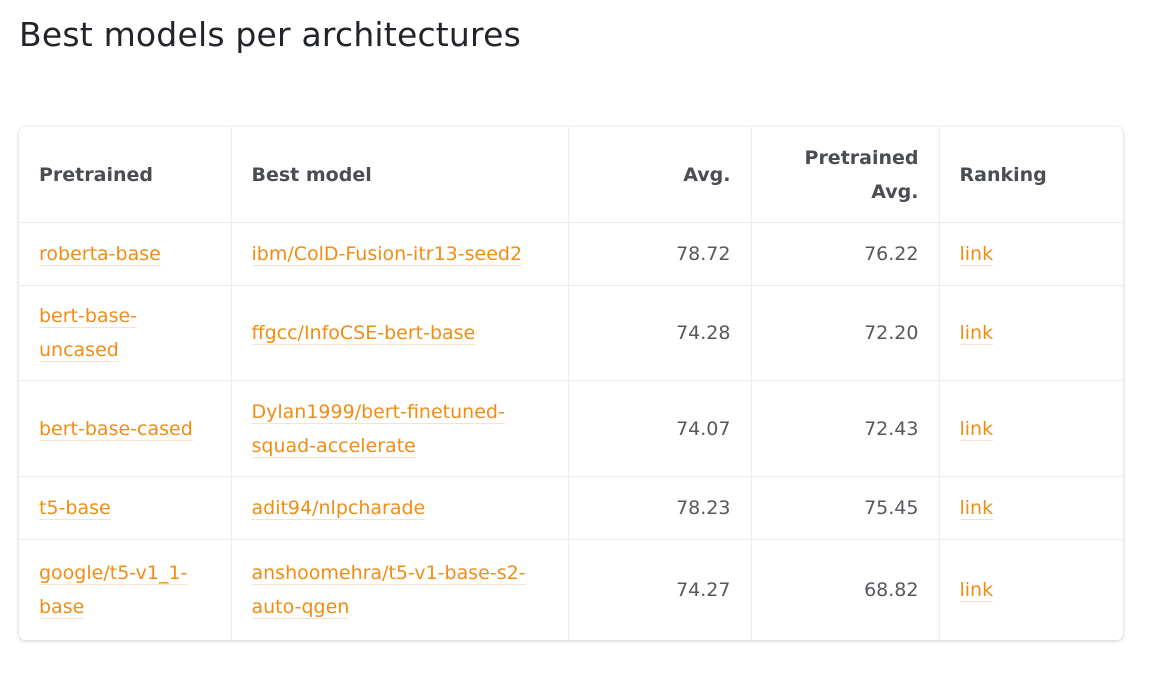 The width and height of the screenshot is (1152, 675). Describe the element at coordinates (660, 589) in the screenshot. I see `cell-avg: 74.27` at that location.